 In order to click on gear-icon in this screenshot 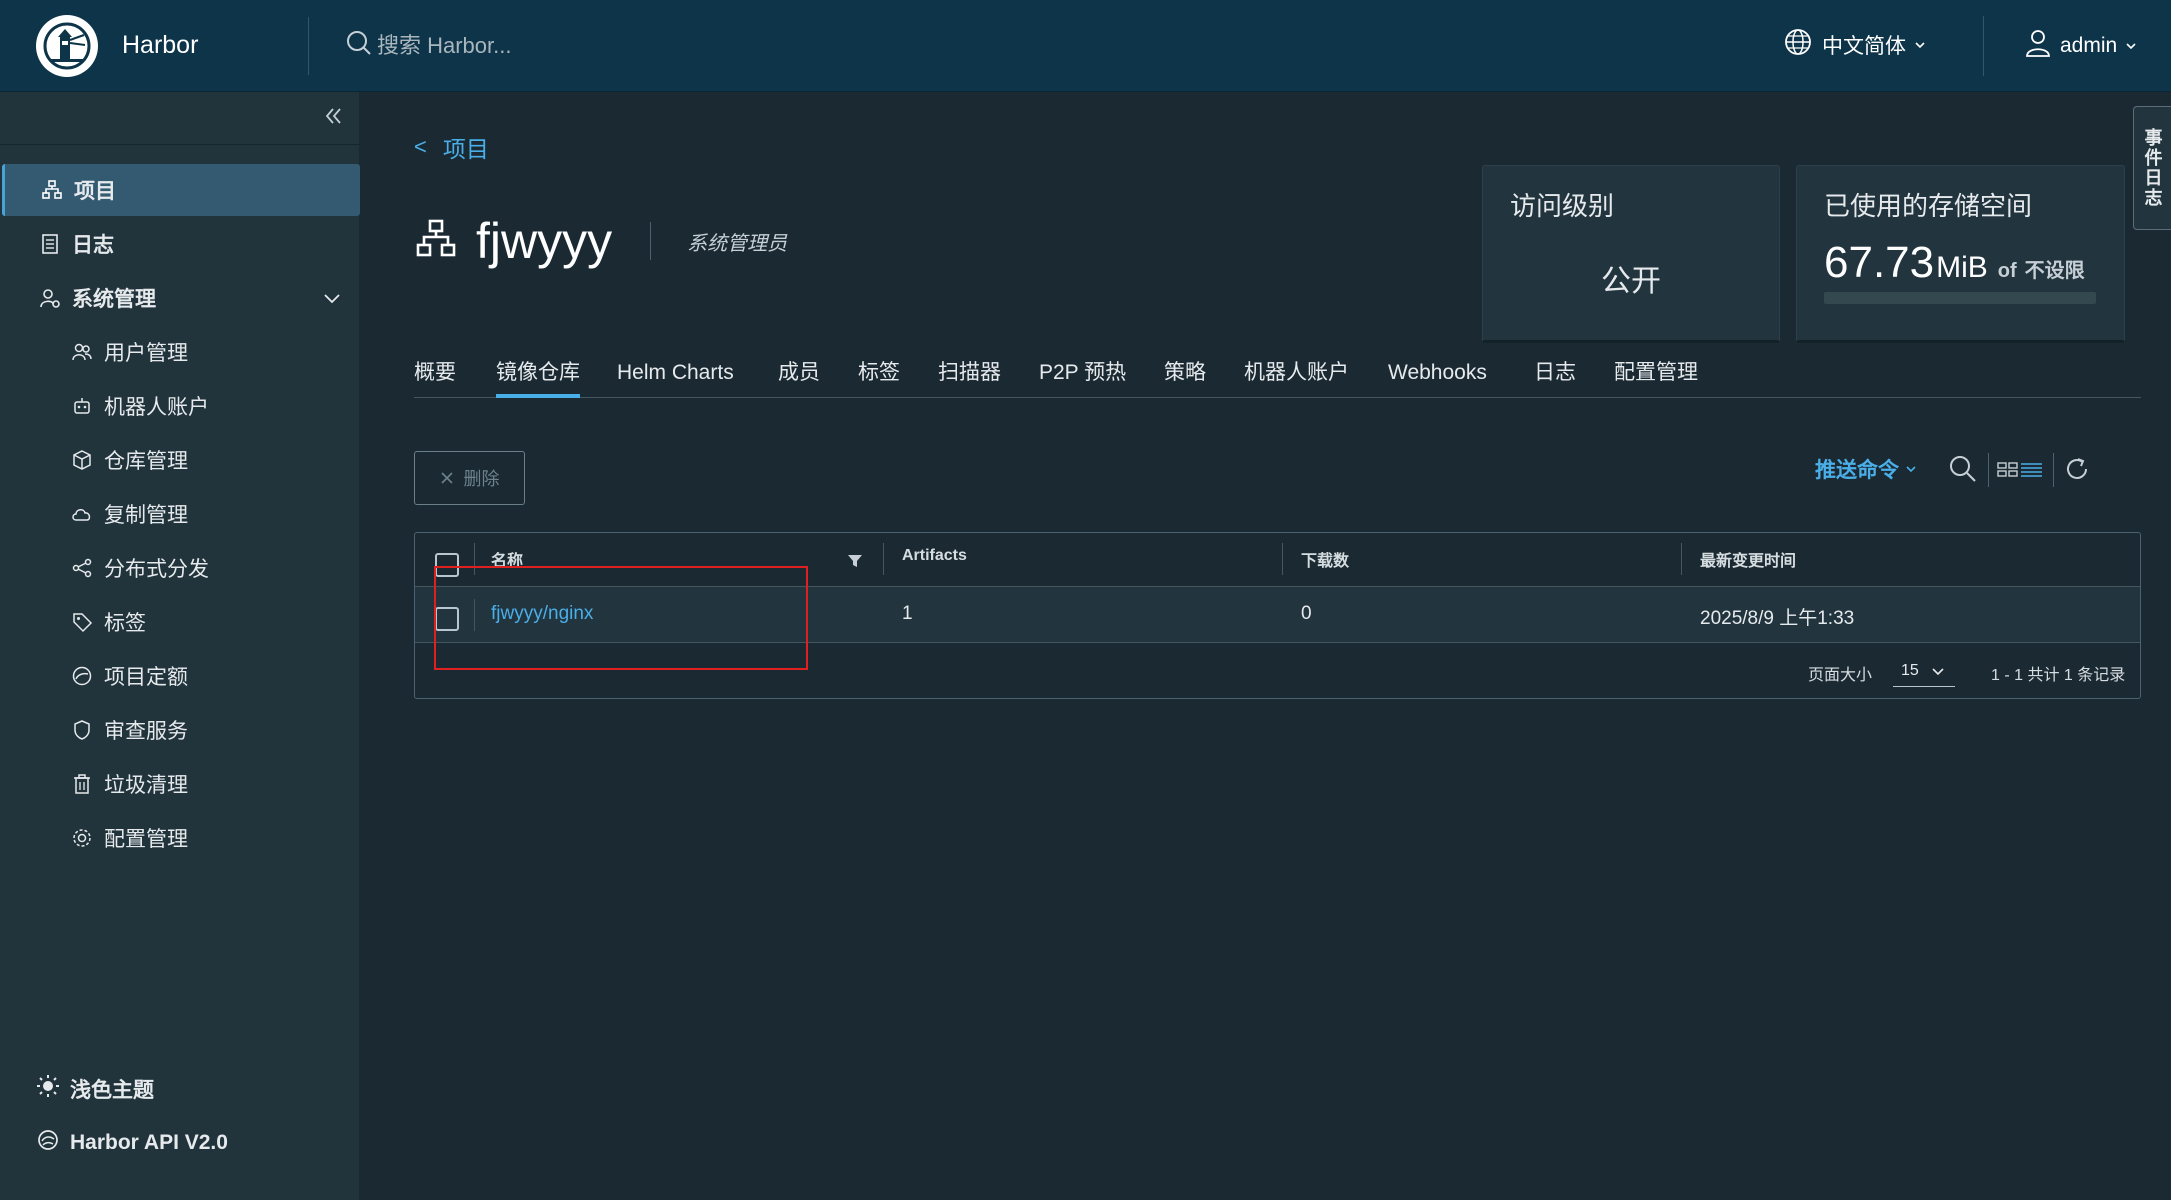, I will do `click(82, 838)`.